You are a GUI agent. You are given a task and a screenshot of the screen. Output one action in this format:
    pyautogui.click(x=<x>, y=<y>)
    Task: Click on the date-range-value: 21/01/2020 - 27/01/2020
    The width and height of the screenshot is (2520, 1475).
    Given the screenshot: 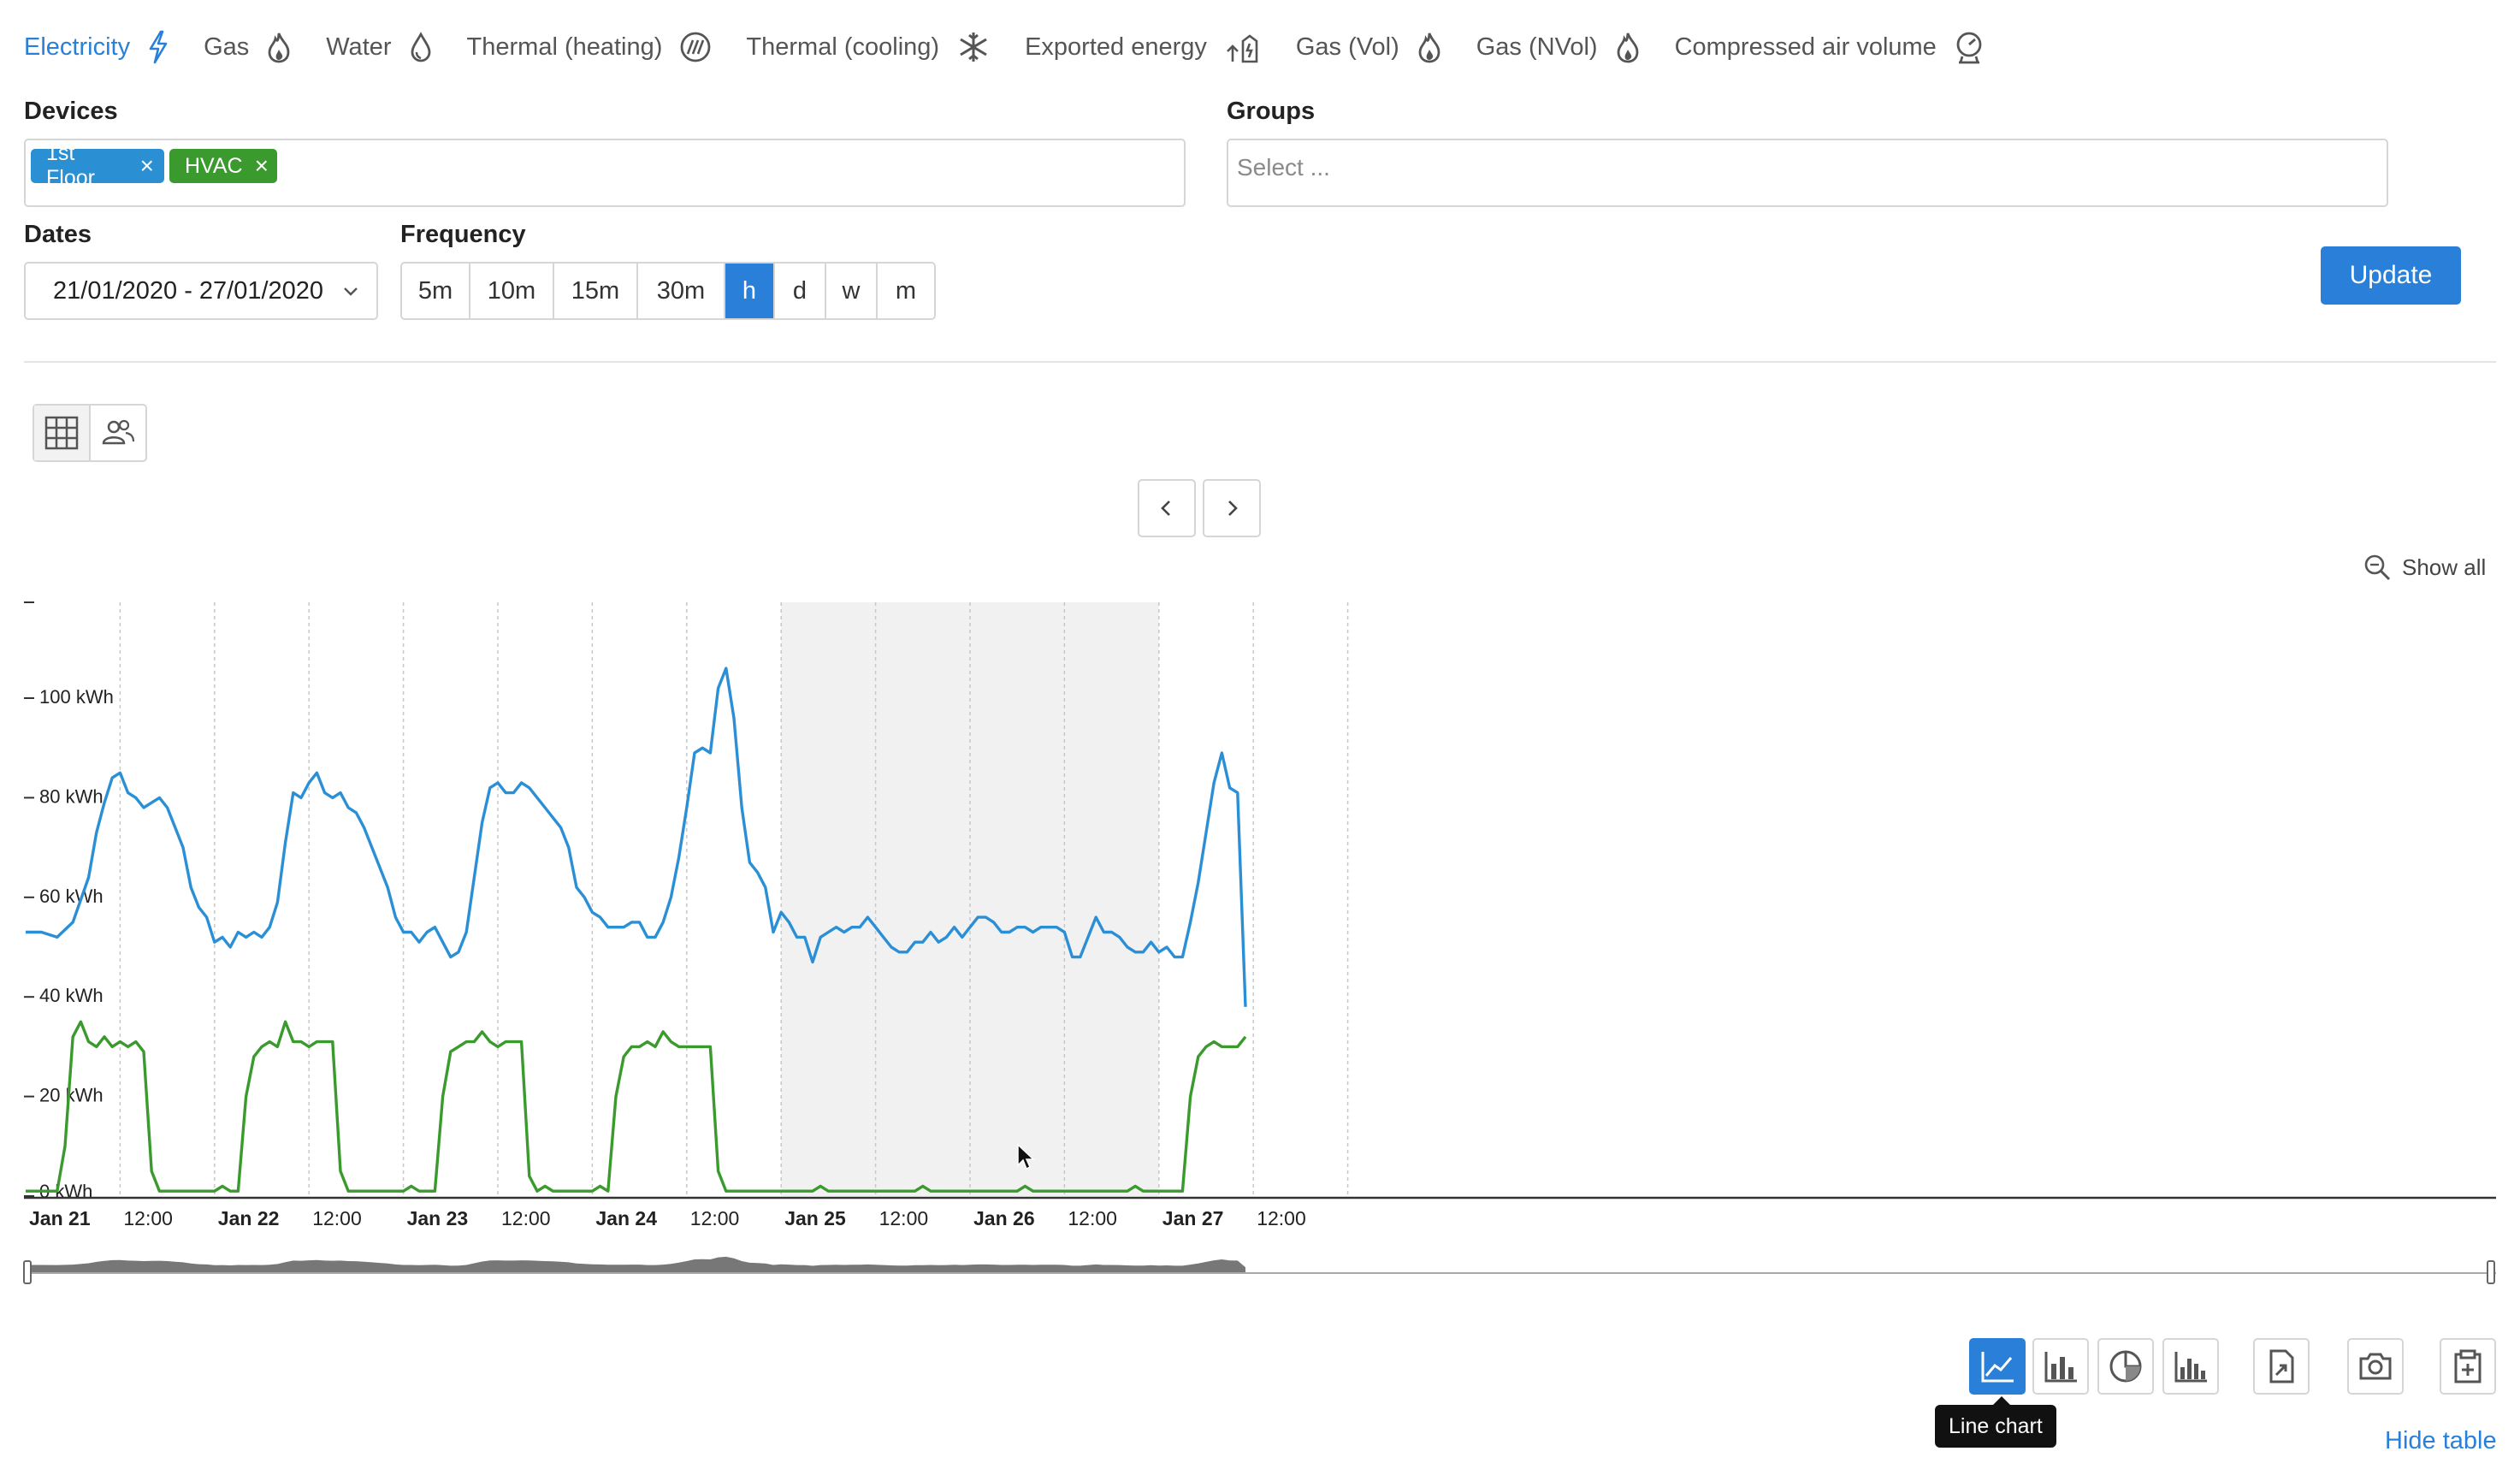 What is the action you would take?
    pyautogui.click(x=189, y=290)
    